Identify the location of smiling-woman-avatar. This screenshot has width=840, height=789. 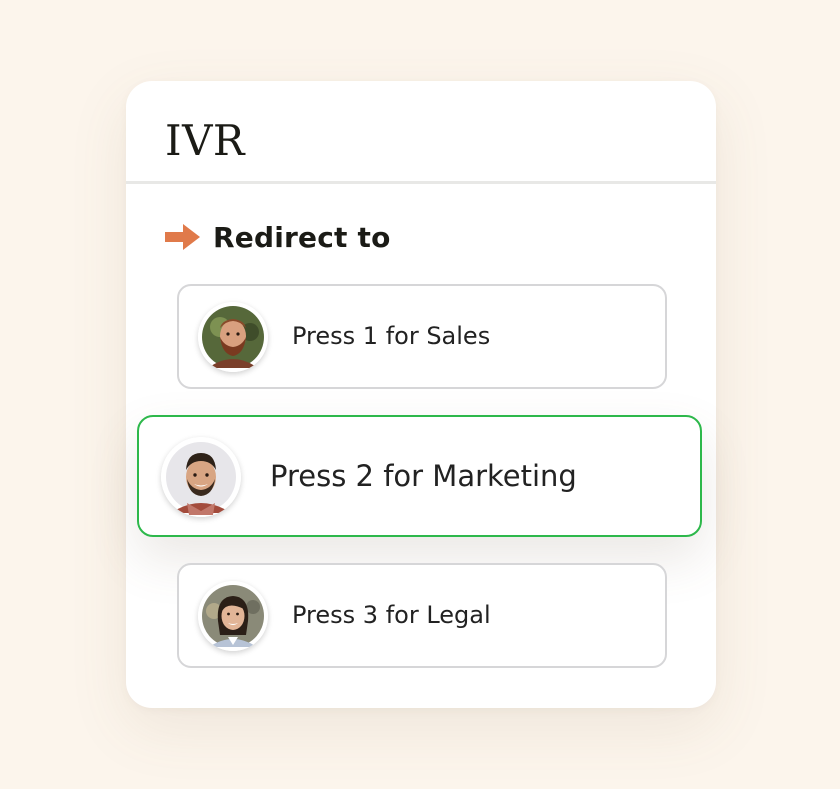
(233, 616).